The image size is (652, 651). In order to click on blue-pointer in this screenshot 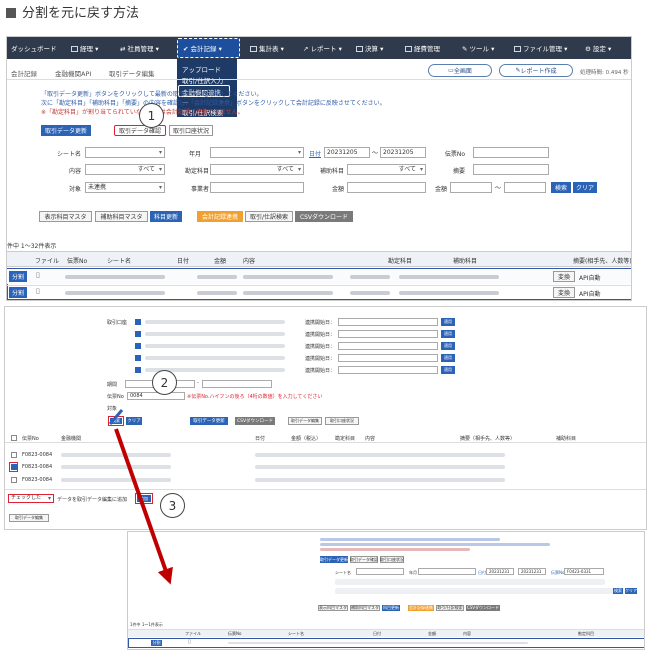, I will do `click(116, 417)`.